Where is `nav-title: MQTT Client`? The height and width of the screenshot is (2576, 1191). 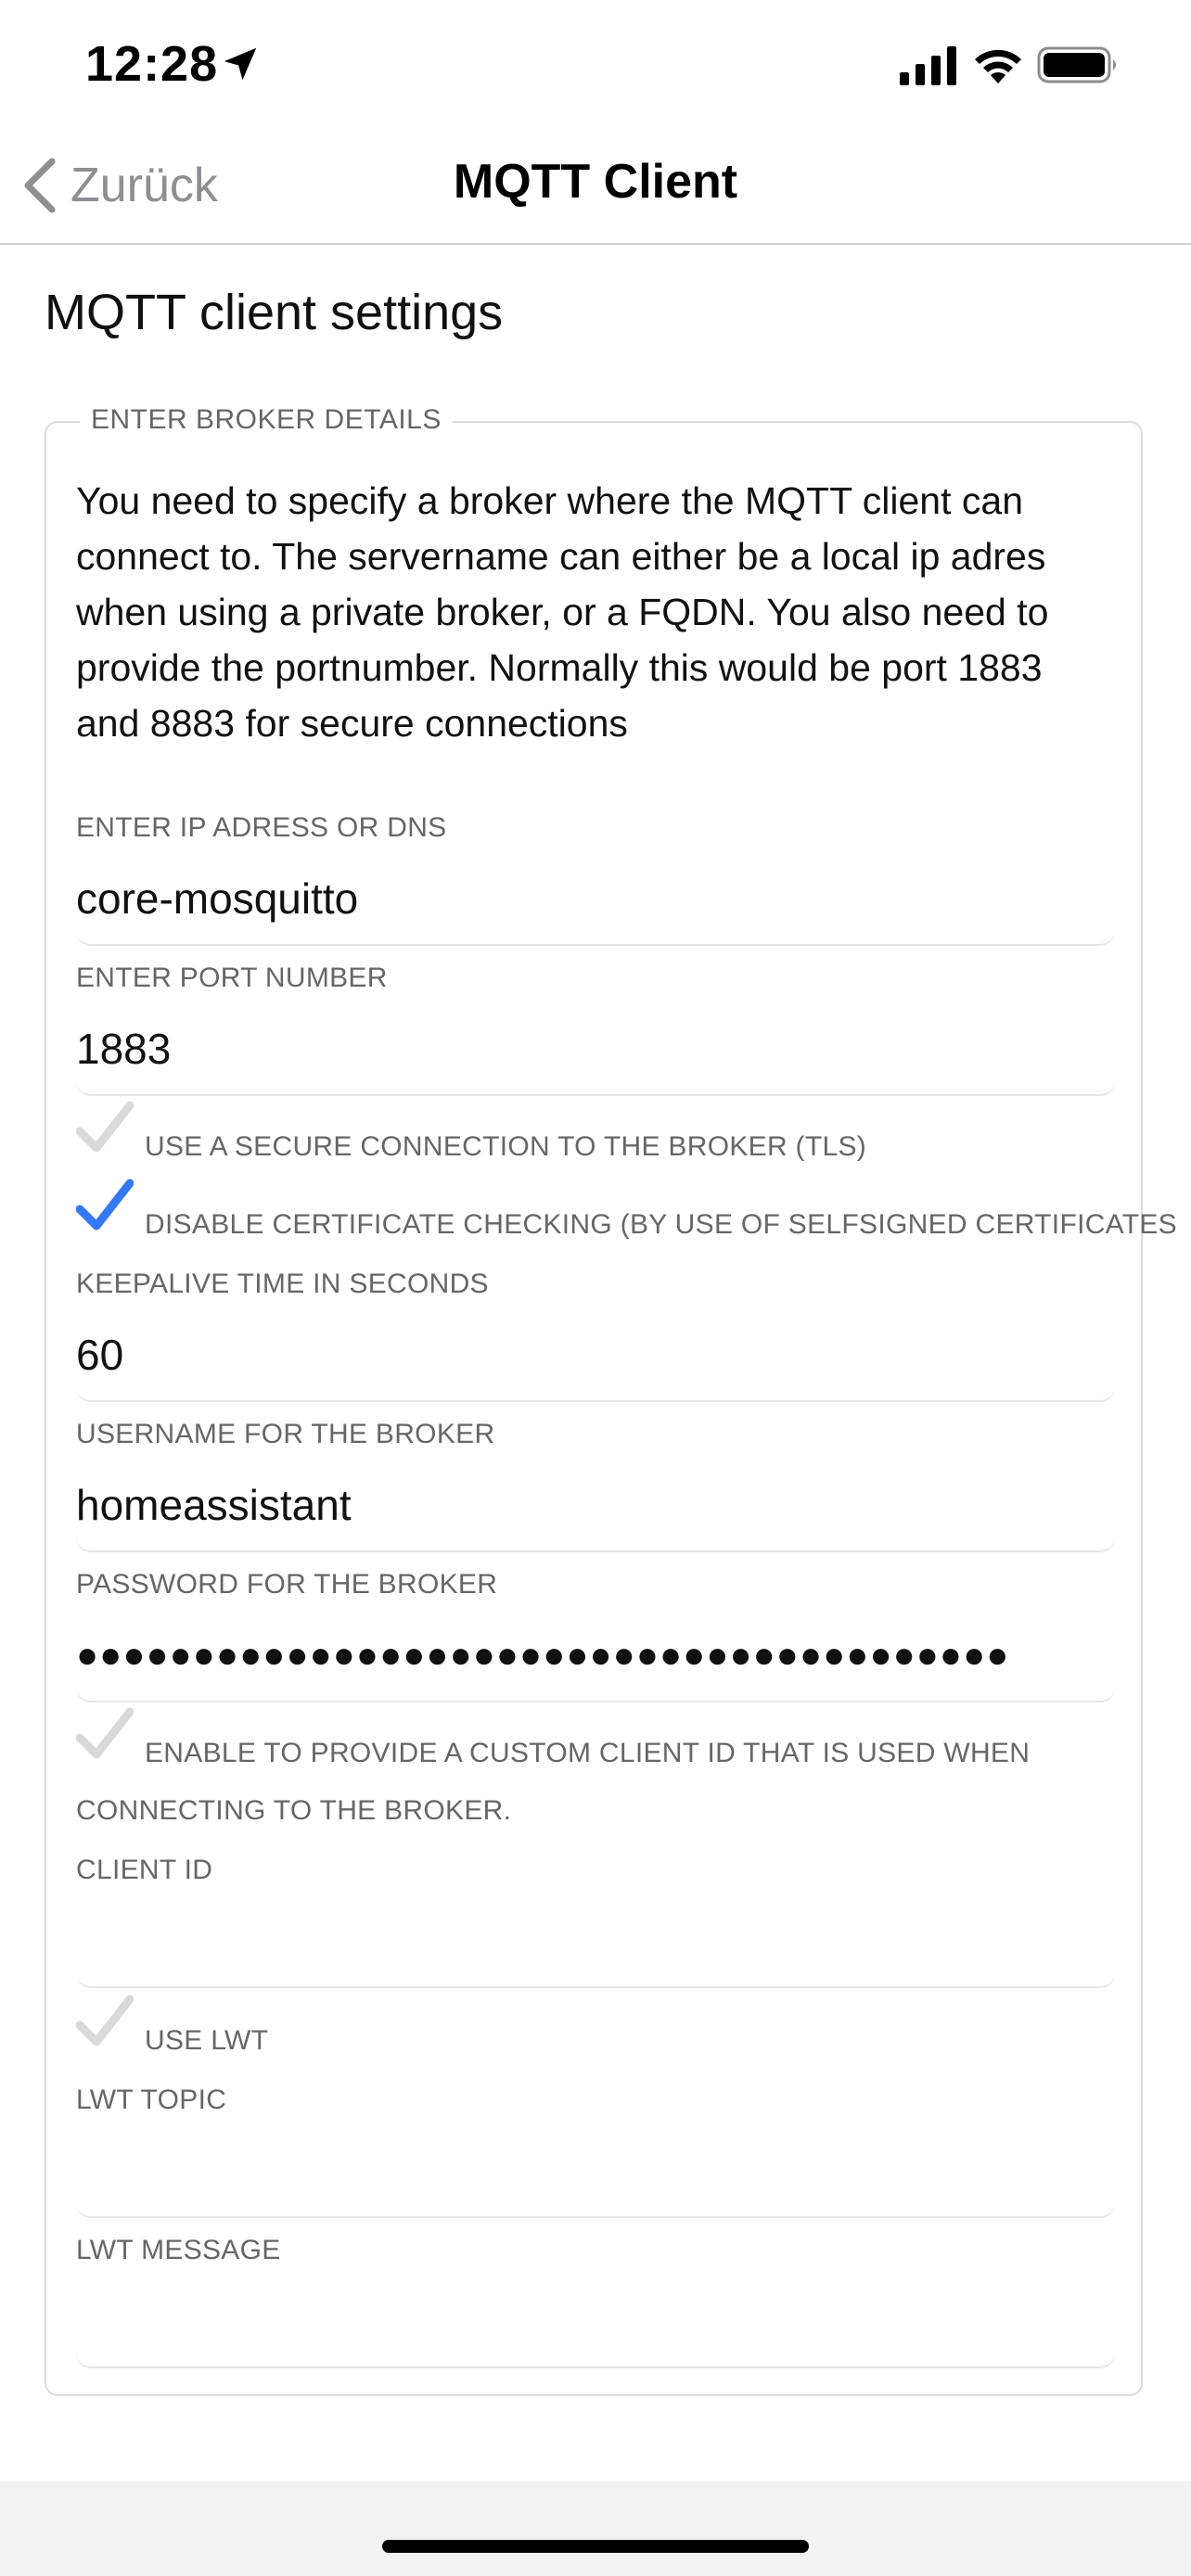
nav-title: MQTT Client is located at coordinates (595, 182).